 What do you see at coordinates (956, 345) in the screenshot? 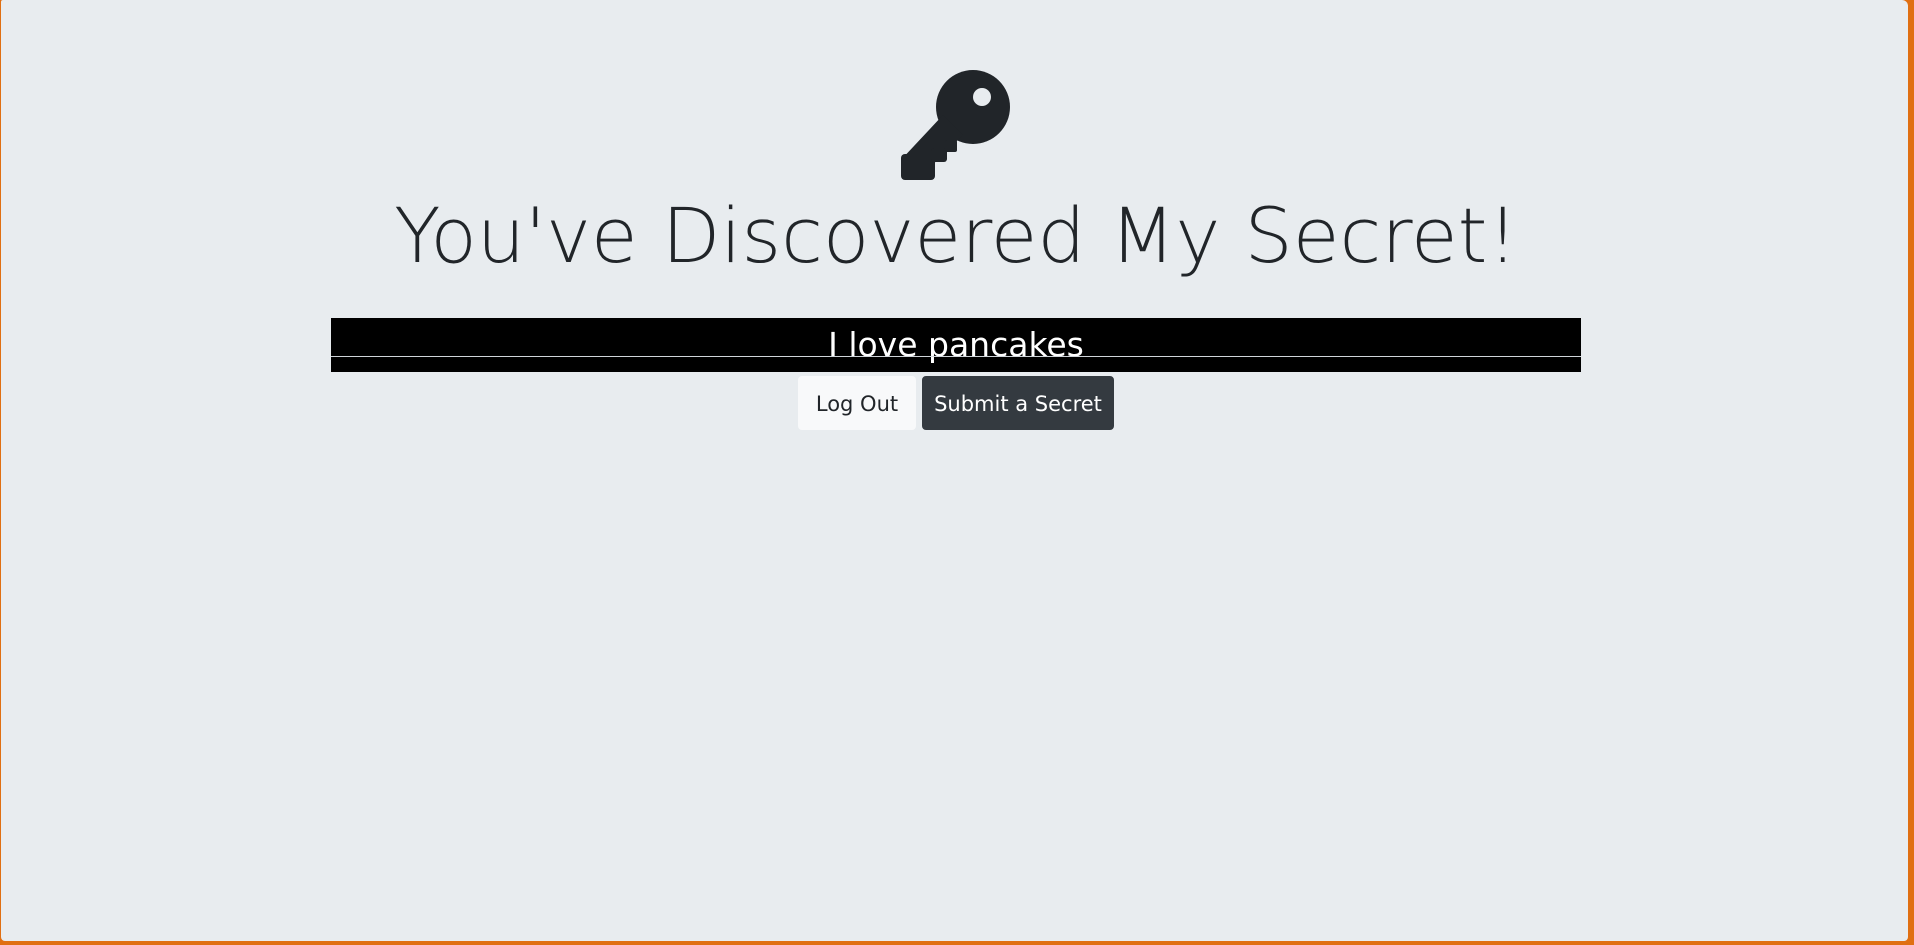
I see `secret-text: I love pancakes` at bounding box center [956, 345].